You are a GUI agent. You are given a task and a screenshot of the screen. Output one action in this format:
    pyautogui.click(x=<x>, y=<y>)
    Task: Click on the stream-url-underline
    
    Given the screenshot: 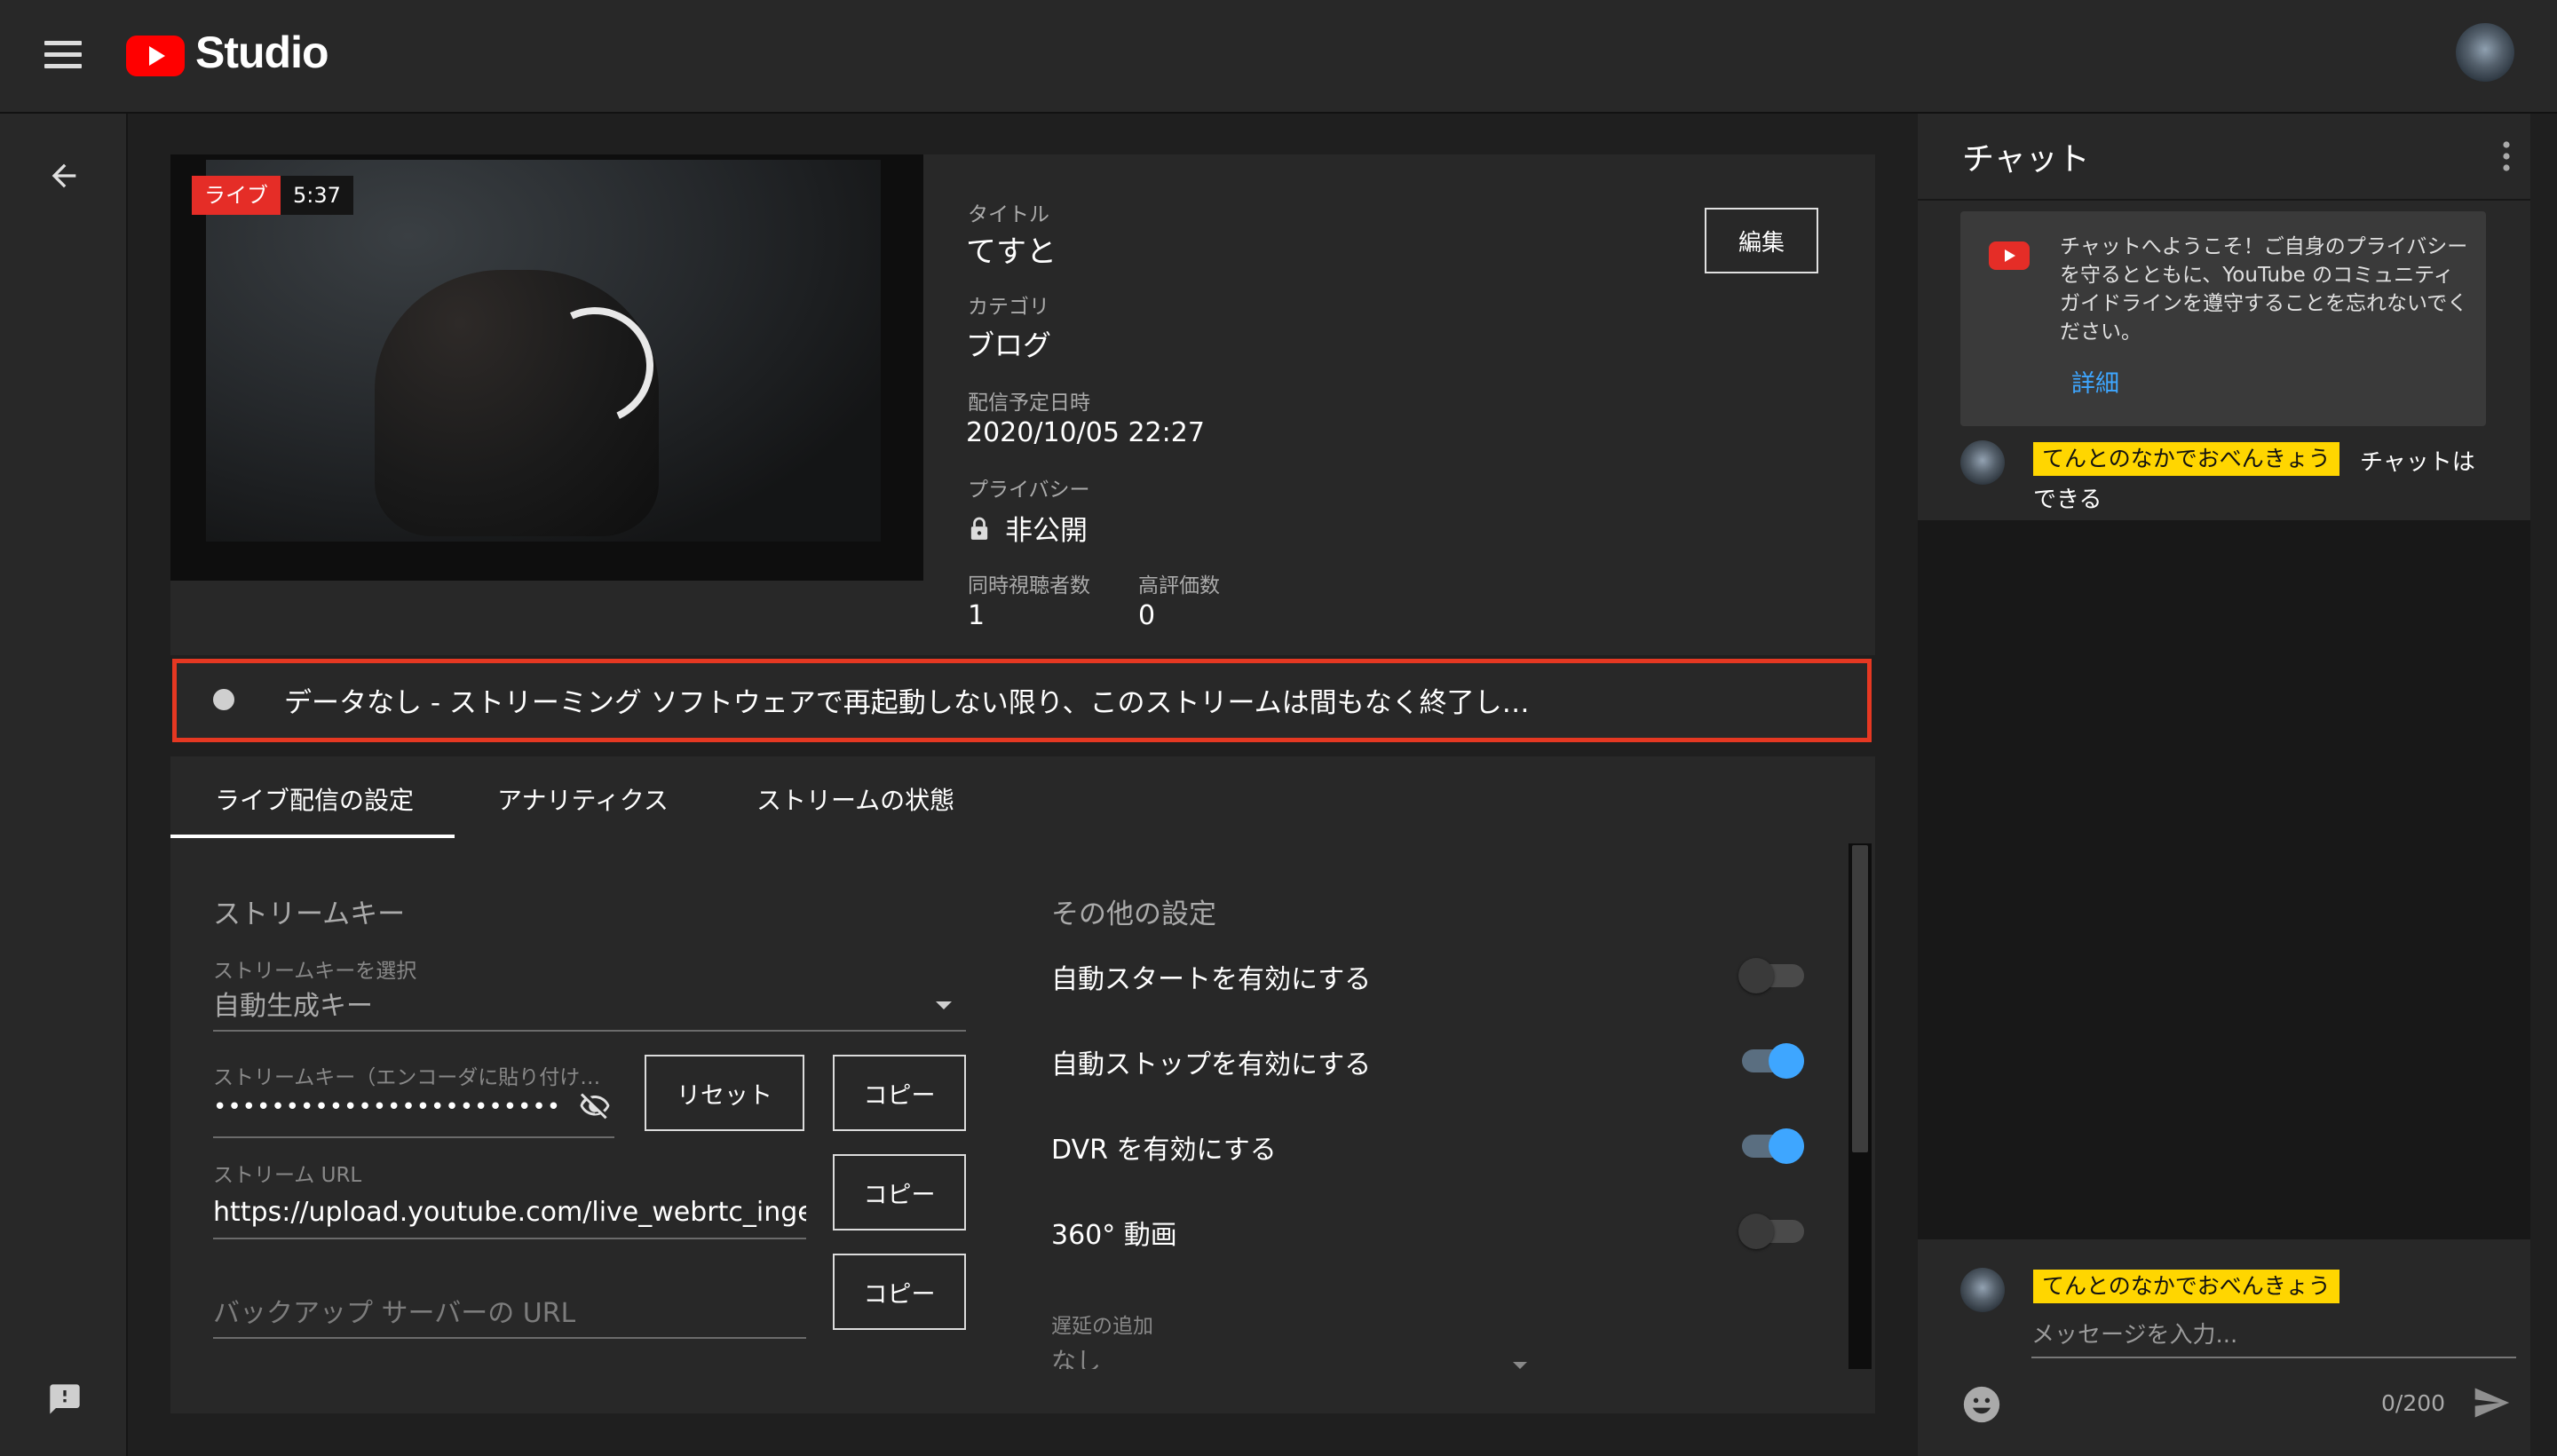 What is the action you would take?
    pyautogui.click(x=509, y=1238)
    